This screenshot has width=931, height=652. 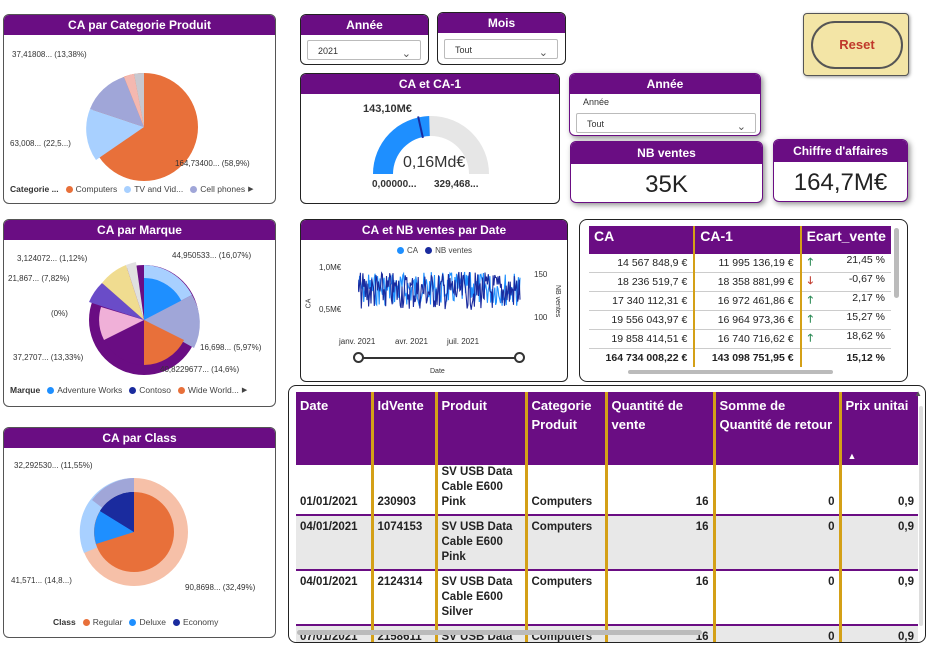 I want to click on slice-label: 40,8229677... (14,6%), so click(x=200, y=369).